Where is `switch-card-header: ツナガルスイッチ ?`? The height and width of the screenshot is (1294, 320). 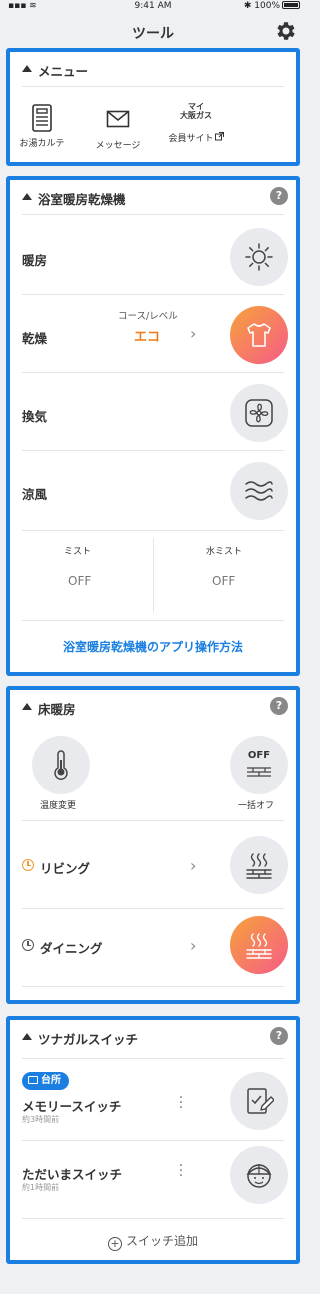 switch-card-header: ツナガルスイッチ ? is located at coordinates (153, 1037).